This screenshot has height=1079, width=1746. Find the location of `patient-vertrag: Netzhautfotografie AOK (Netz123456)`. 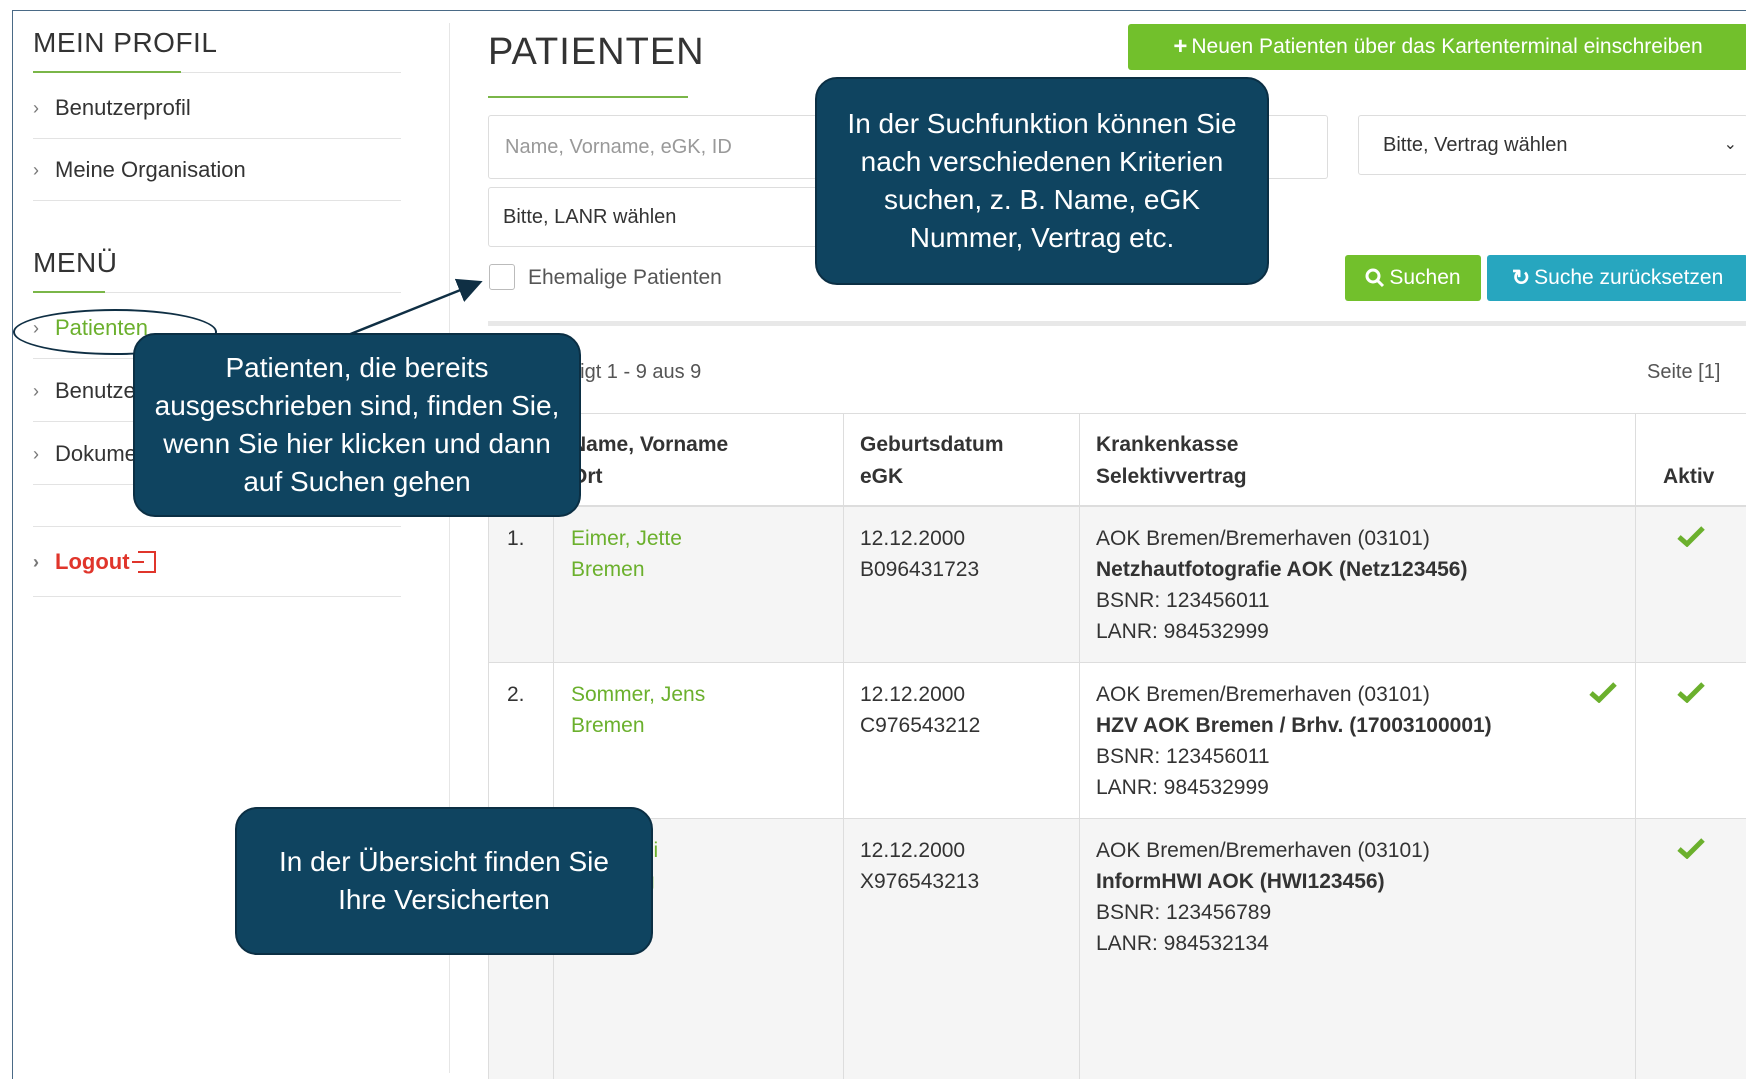

patient-vertrag: Netzhautfotografie AOK (Netz123456) is located at coordinates (1282, 569).